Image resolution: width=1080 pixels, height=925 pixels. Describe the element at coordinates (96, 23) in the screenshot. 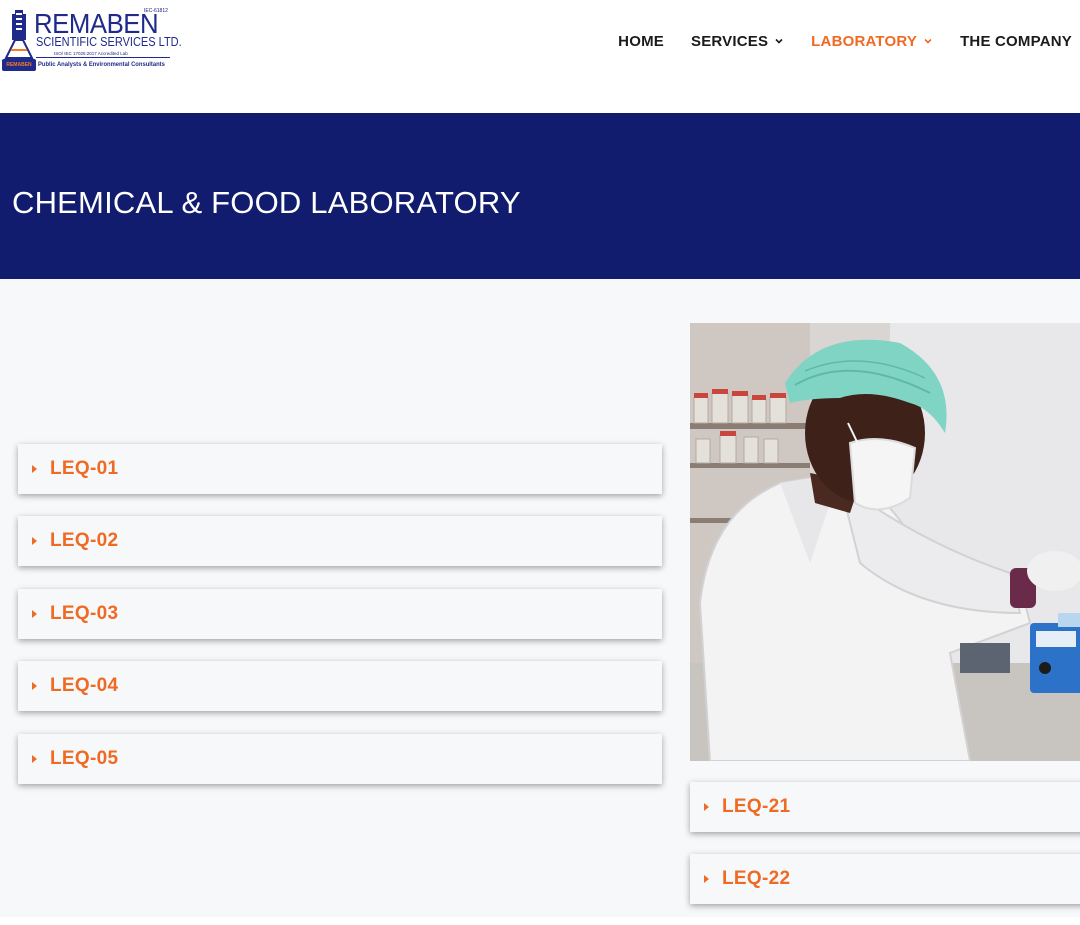

I see `logo-brand-name: REMABEN` at that location.